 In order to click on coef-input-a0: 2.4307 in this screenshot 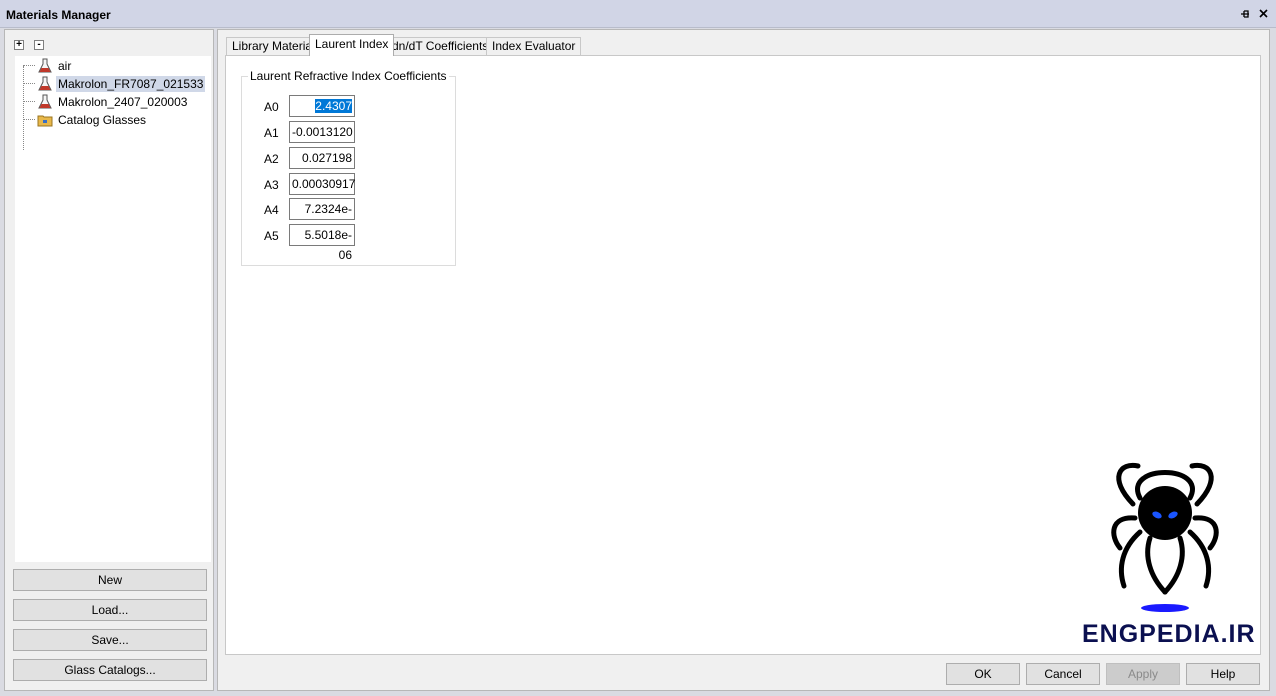, I will do `click(322, 106)`.